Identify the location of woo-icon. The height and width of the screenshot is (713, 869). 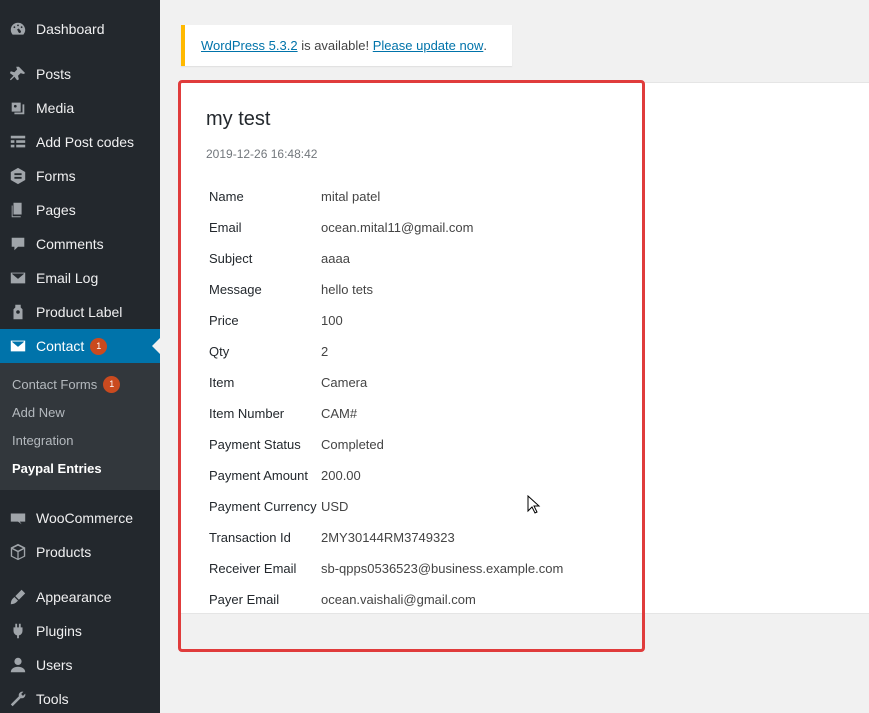
(18, 518).